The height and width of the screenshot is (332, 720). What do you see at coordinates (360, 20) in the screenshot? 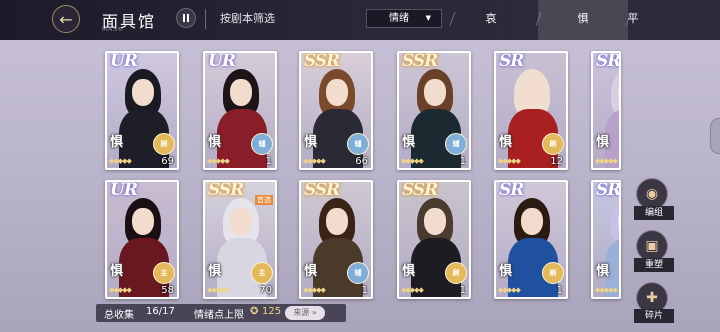
I see `top-bar: ← 面具馆 MASK 按剧本筛选 情绪 ▼ 哀 惧 平` at bounding box center [360, 20].